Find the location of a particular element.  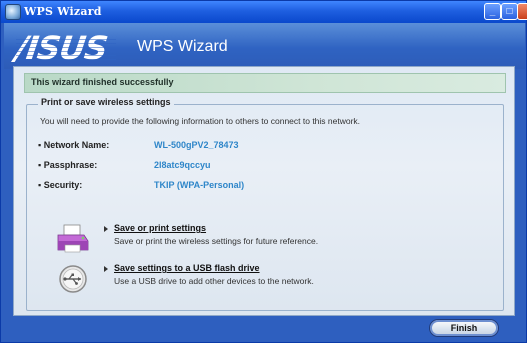

security-value: TKIP (WPA-Personal) is located at coordinates (199, 185).